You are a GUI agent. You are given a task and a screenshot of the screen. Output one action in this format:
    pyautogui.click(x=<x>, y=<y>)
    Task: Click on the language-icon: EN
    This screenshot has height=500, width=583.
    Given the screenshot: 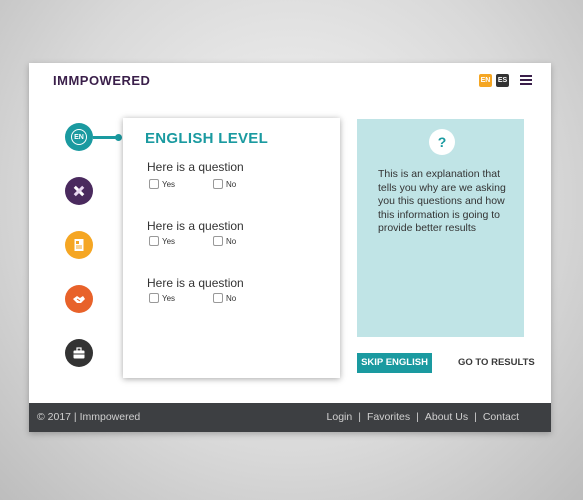 What is the action you would take?
    pyautogui.click(x=79, y=137)
    